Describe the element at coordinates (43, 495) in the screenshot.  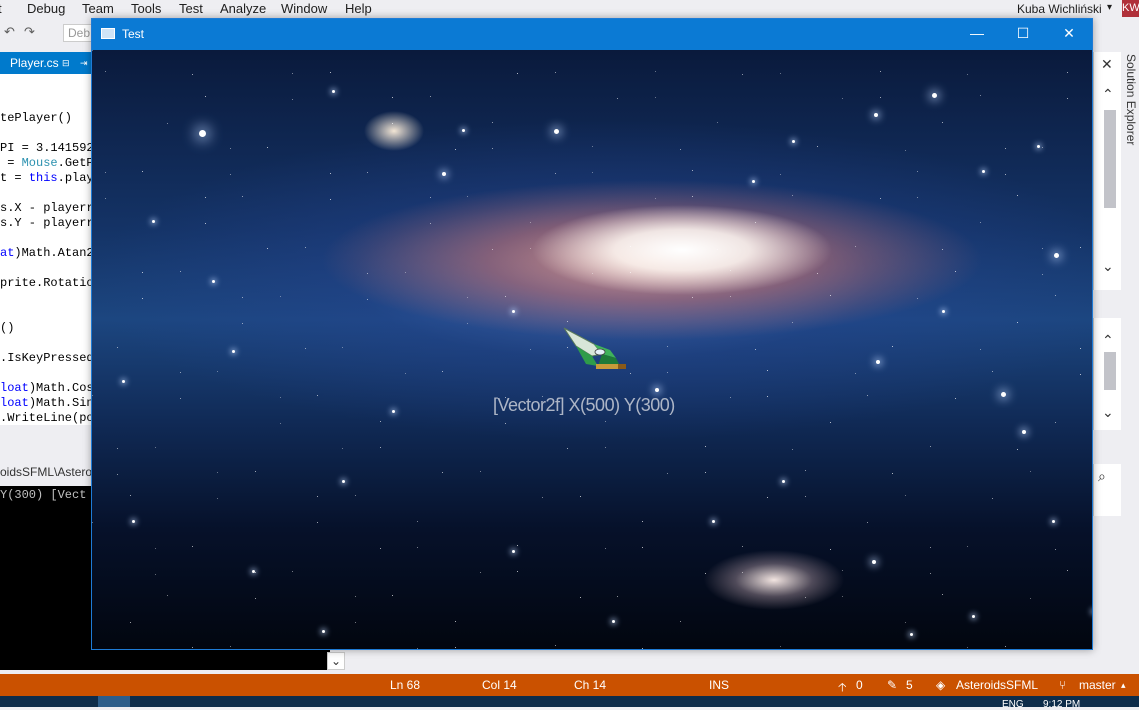
I see `console-line: Y(300) [Vect` at that location.